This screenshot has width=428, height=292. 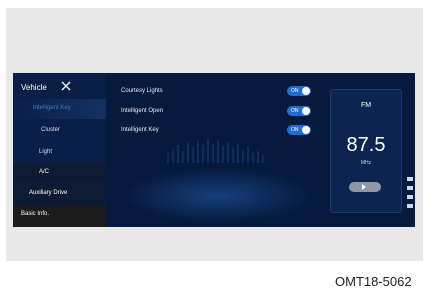 What do you see at coordinates (140, 130) in the screenshot?
I see `setting-label: Intelligent Key` at bounding box center [140, 130].